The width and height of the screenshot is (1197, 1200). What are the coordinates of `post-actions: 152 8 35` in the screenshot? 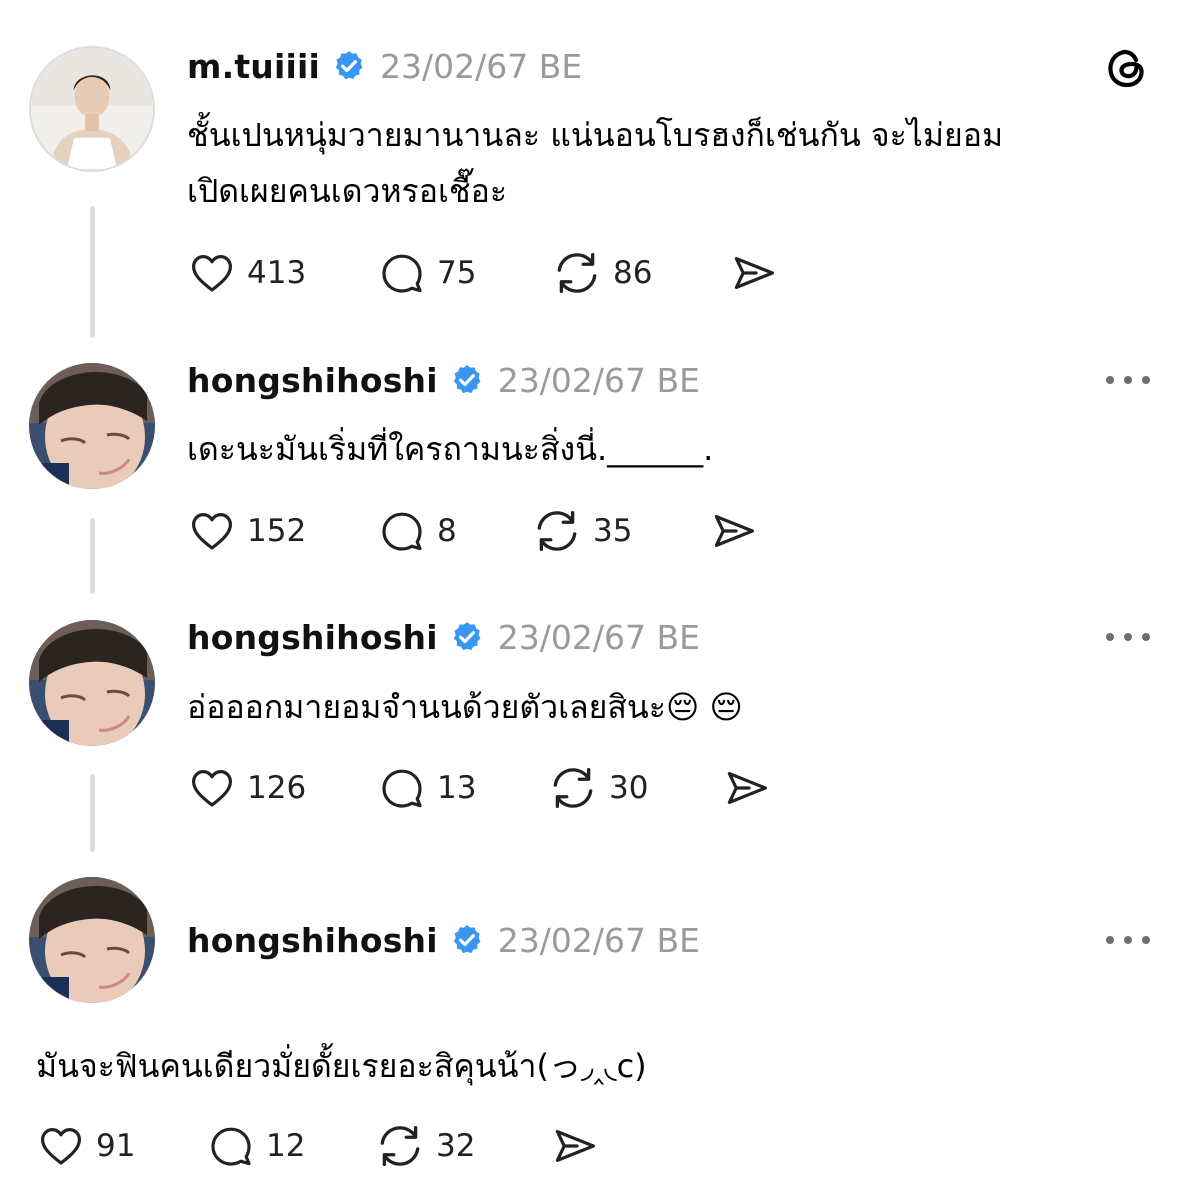 It's located at (487, 531).